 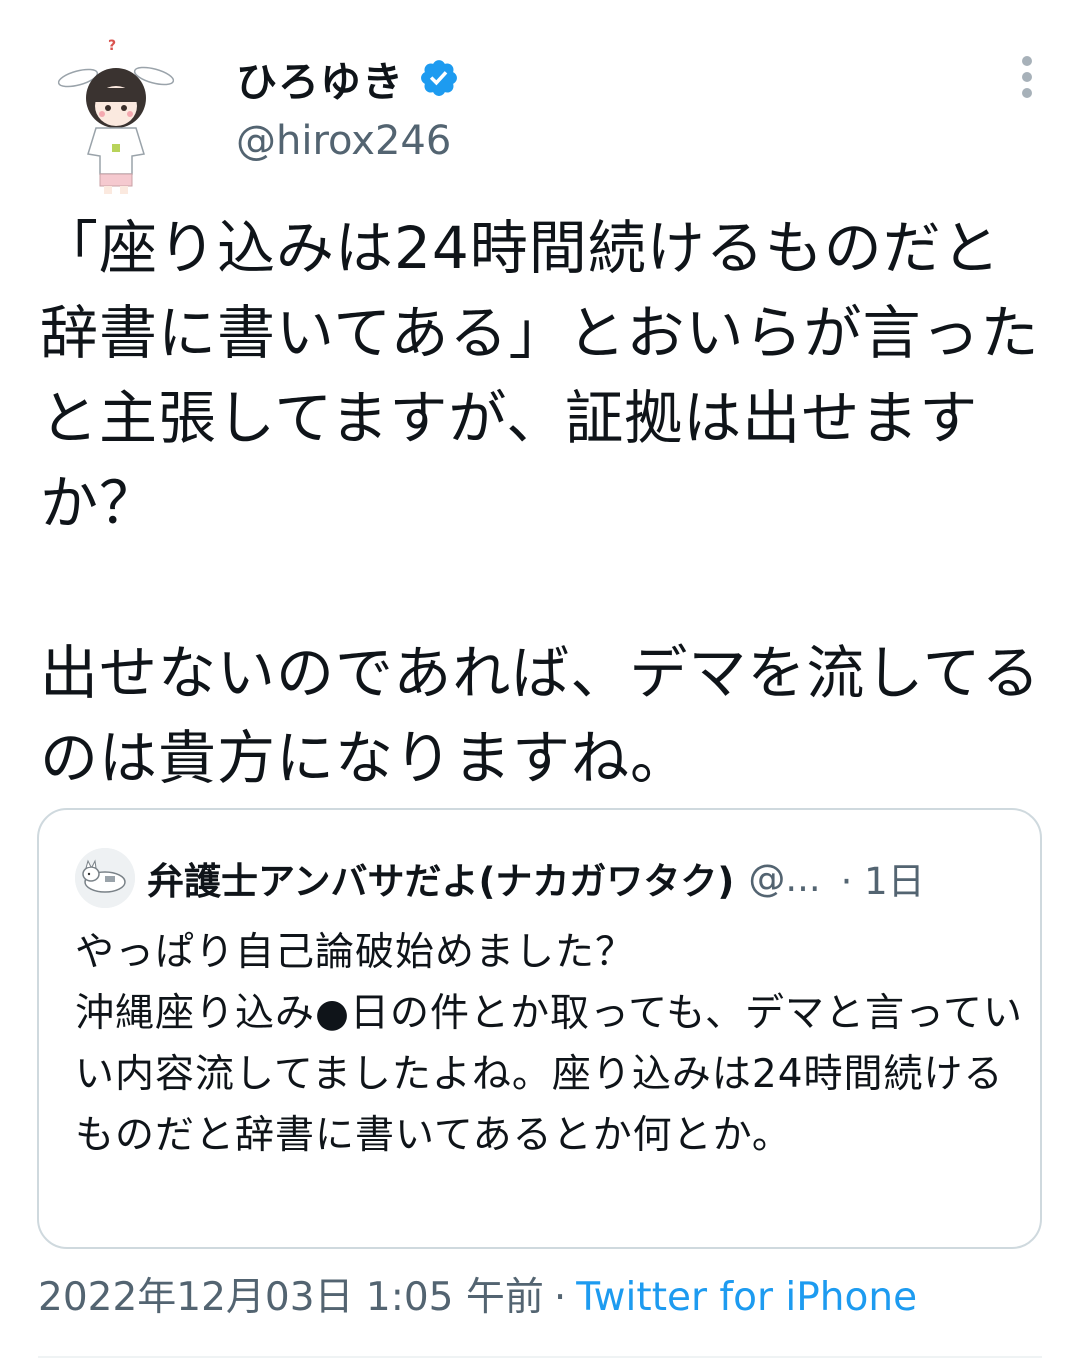 What do you see at coordinates (883, 878) in the screenshot?
I see `quoted-tweet-time: · 1日` at bounding box center [883, 878].